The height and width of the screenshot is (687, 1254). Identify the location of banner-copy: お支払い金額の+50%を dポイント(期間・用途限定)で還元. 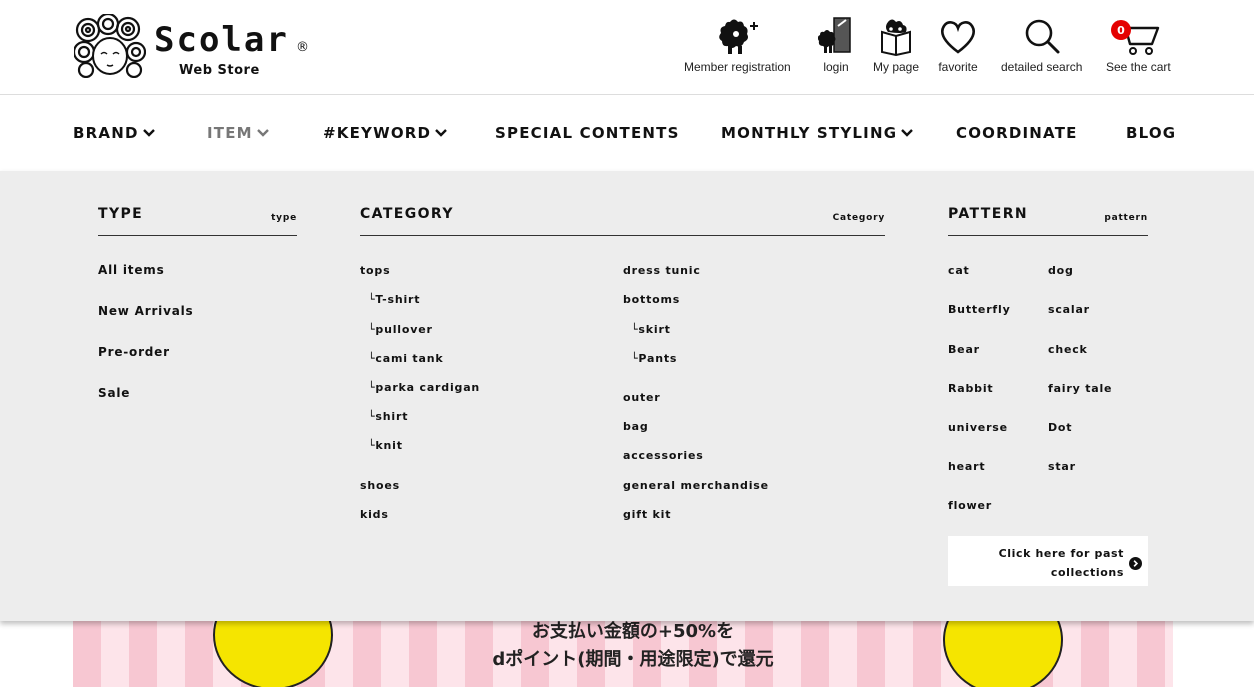
(633, 646).